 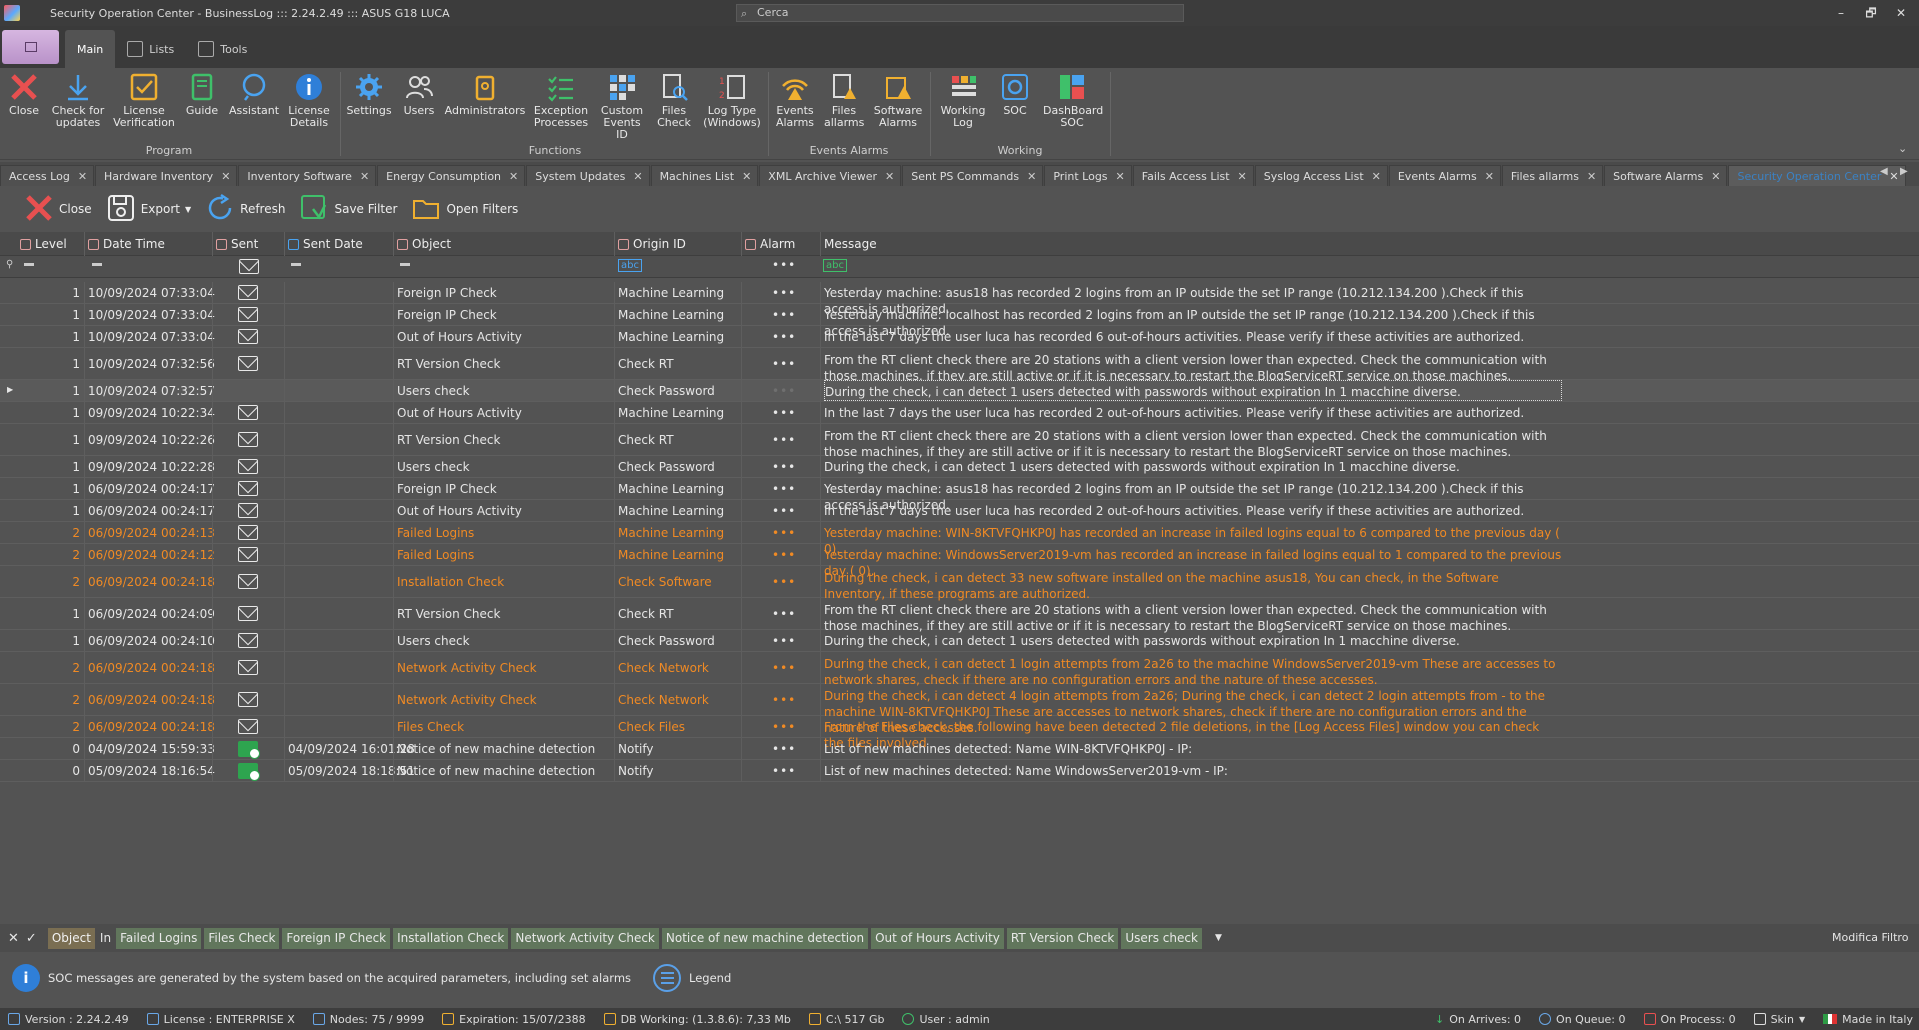 I want to click on collapse-ribbon-icon: ⌄, so click(x=1902, y=148).